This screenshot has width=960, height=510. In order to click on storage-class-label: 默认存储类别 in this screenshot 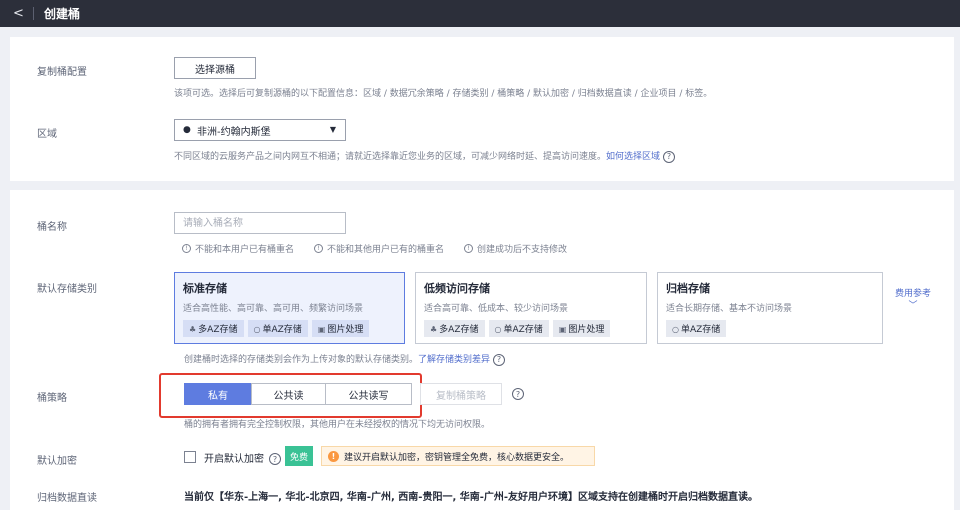, I will do `click(67, 289)`.